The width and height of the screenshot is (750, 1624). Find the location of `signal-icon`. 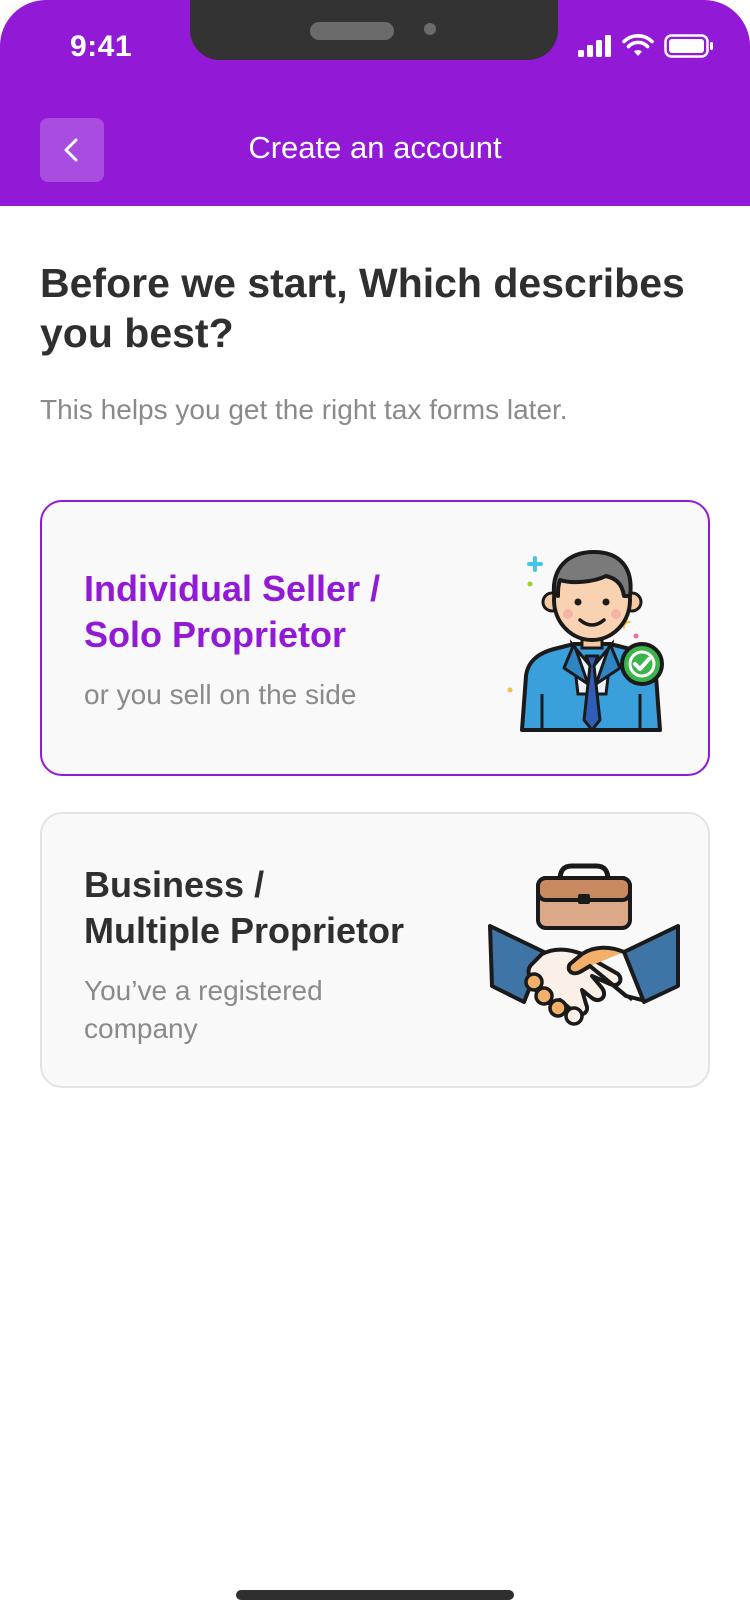

signal-icon is located at coordinates (594, 46).